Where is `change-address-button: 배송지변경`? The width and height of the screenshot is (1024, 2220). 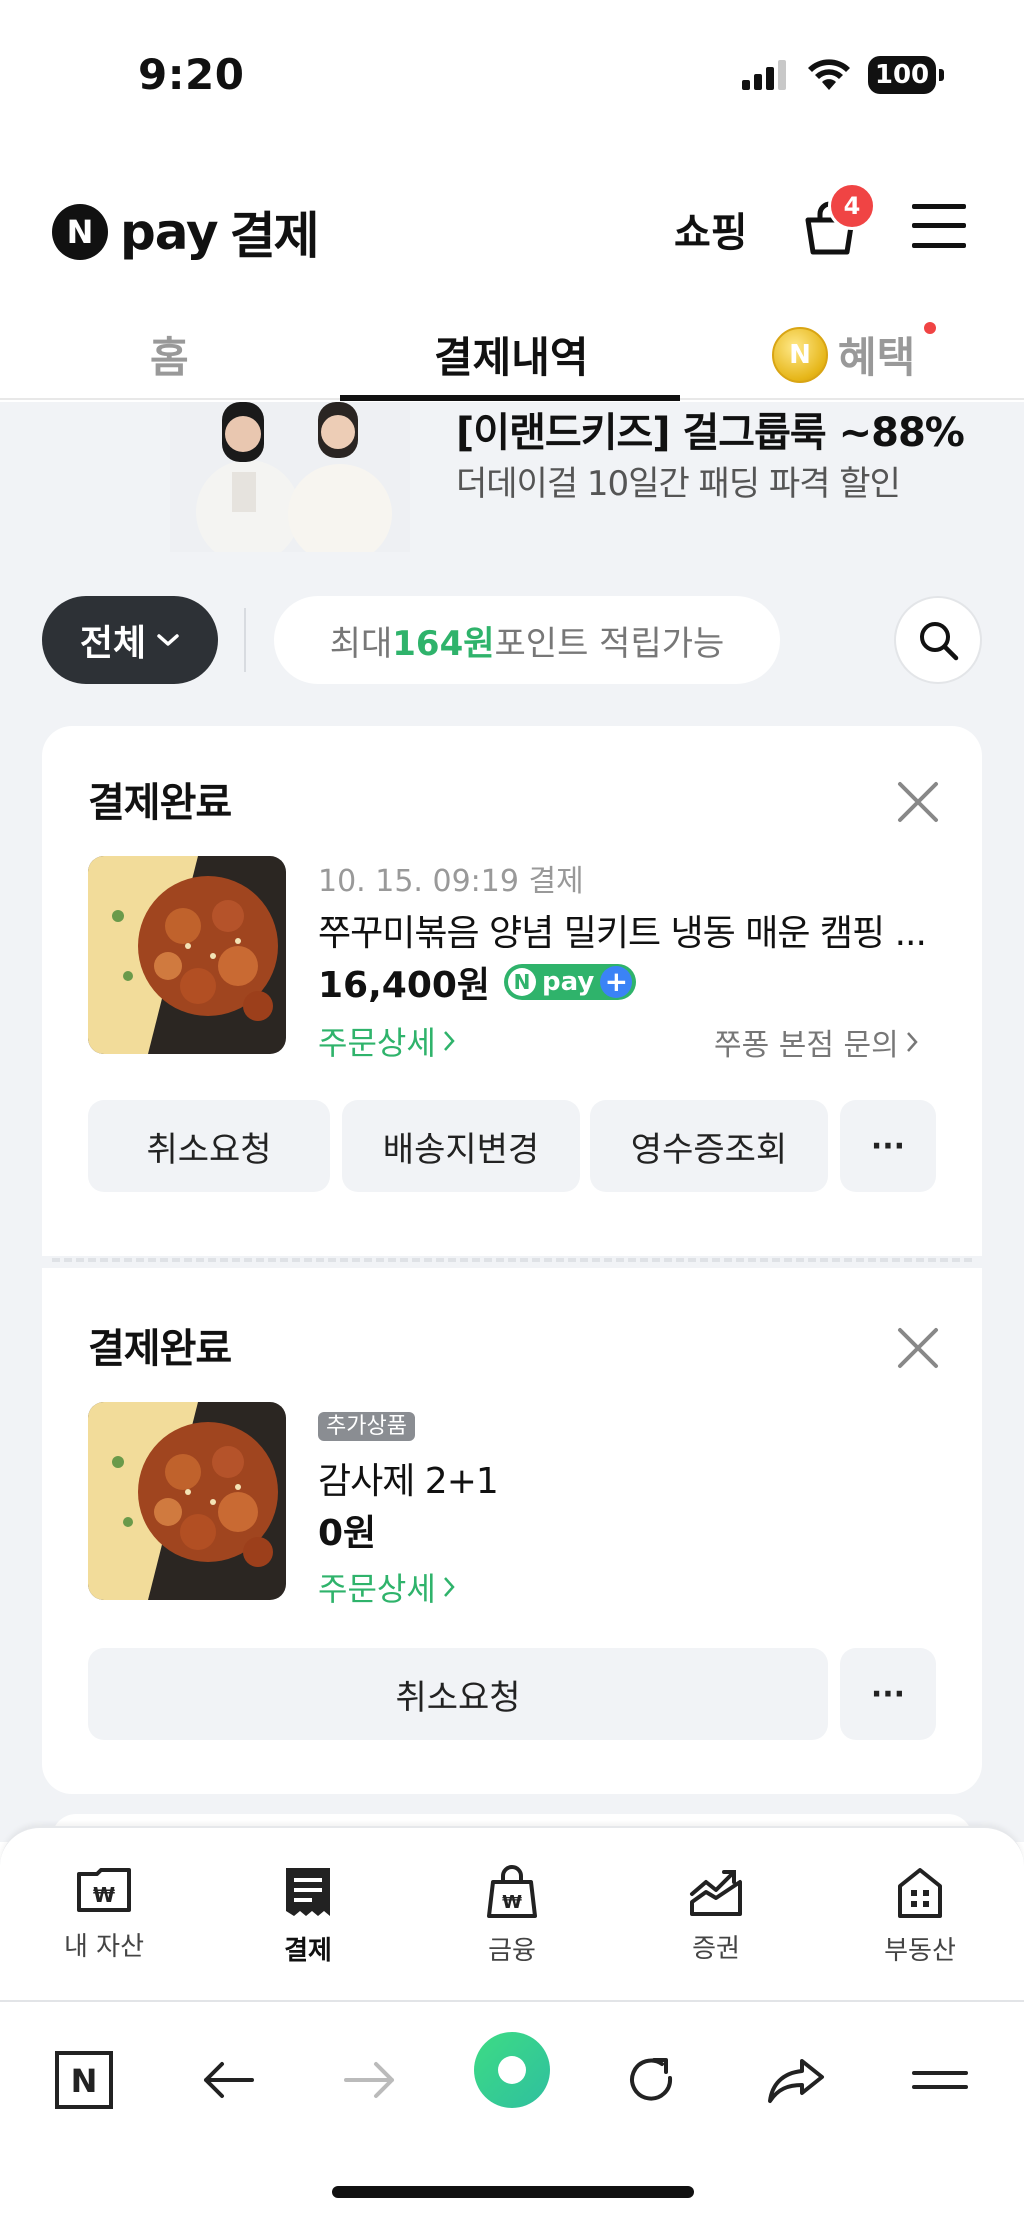 change-address-button: 배송지변경 is located at coordinates (461, 1146).